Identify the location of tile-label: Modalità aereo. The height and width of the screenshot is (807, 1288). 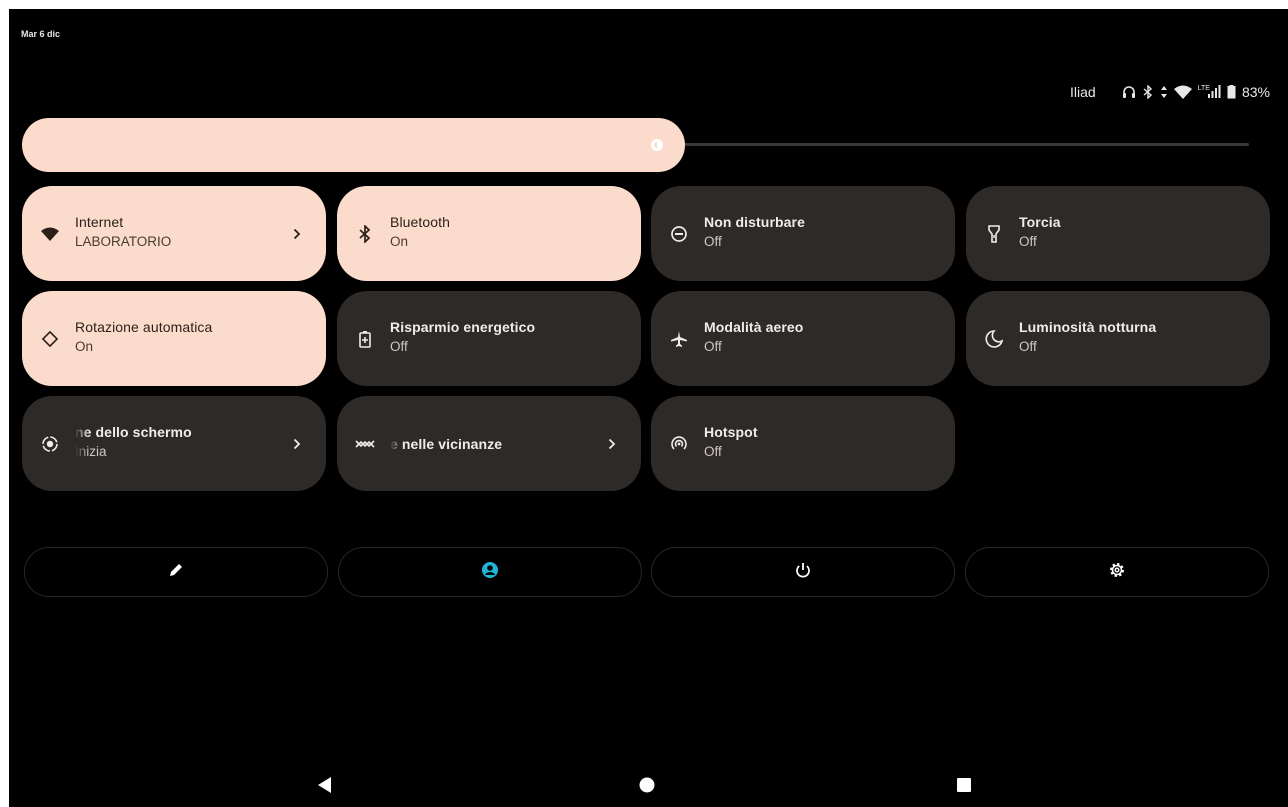
(754, 327).